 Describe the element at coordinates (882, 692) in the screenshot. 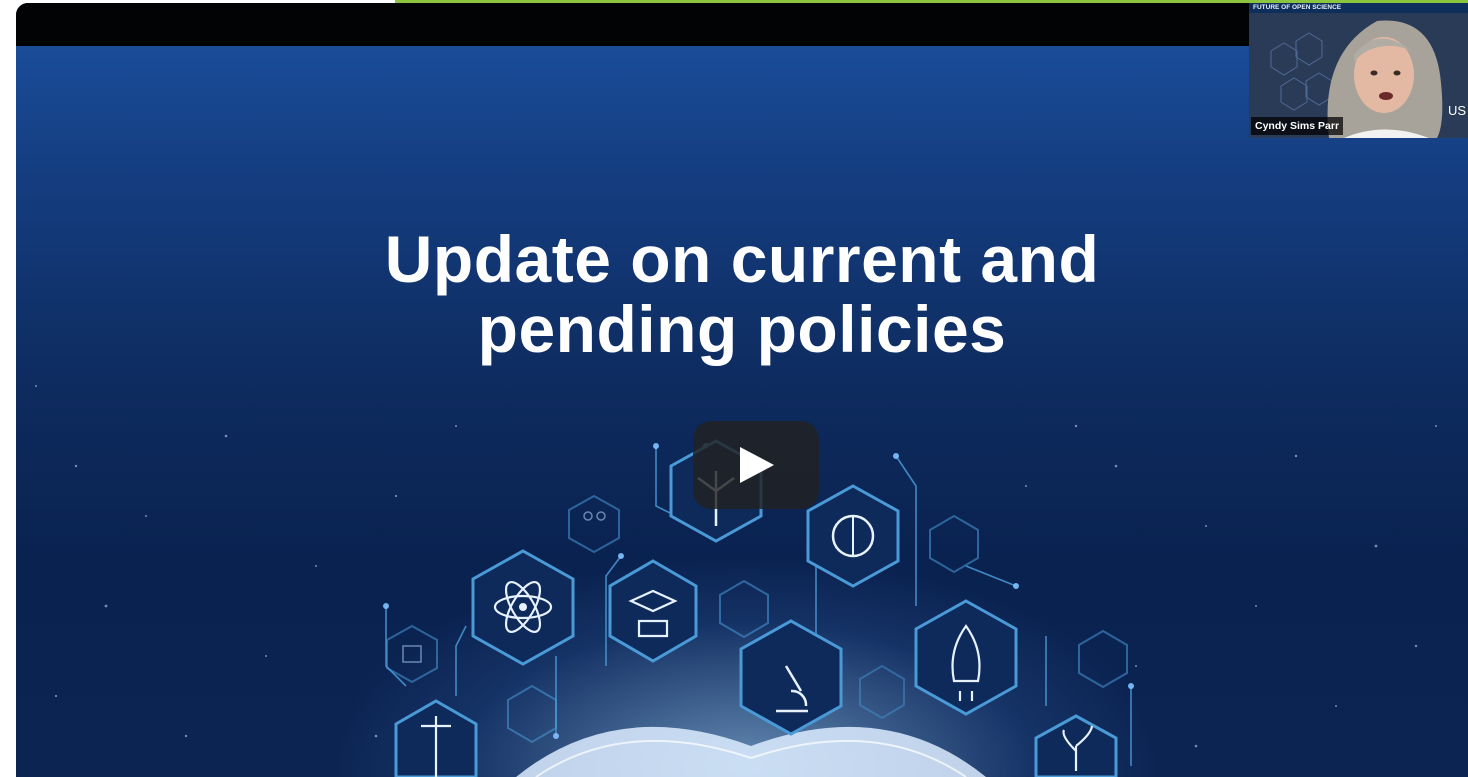

I see `heart-monitor-hex` at that location.